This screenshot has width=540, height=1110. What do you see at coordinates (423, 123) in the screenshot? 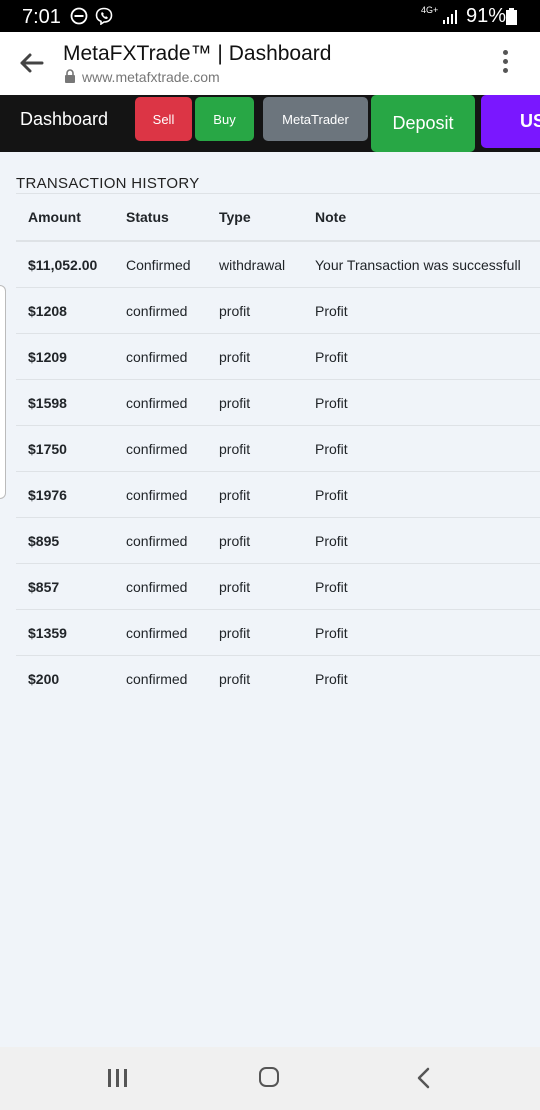
I see `deposit-button: Deposit` at bounding box center [423, 123].